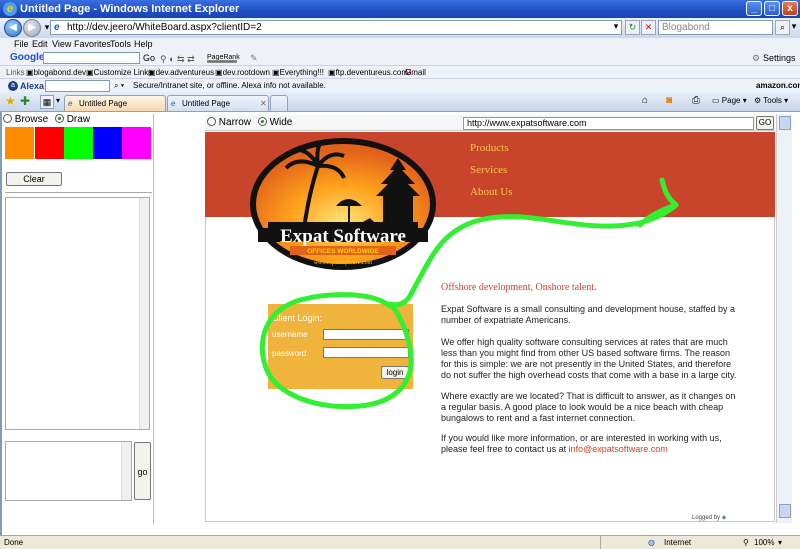 The height and width of the screenshot is (549, 800). Describe the element at coordinates (211, 121) in the screenshot. I see `narrow-radio` at that location.